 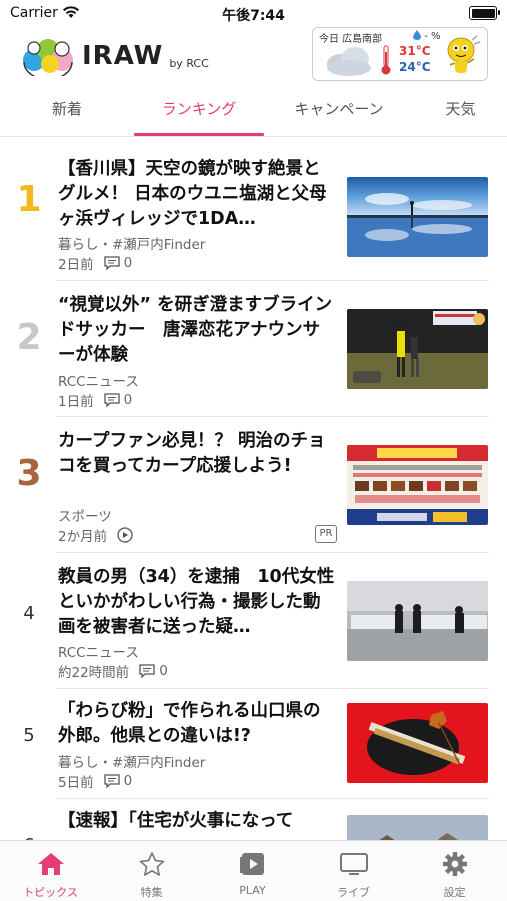 What do you see at coordinates (415, 67) in the screenshot?
I see `weather-low-temp: 24°C` at bounding box center [415, 67].